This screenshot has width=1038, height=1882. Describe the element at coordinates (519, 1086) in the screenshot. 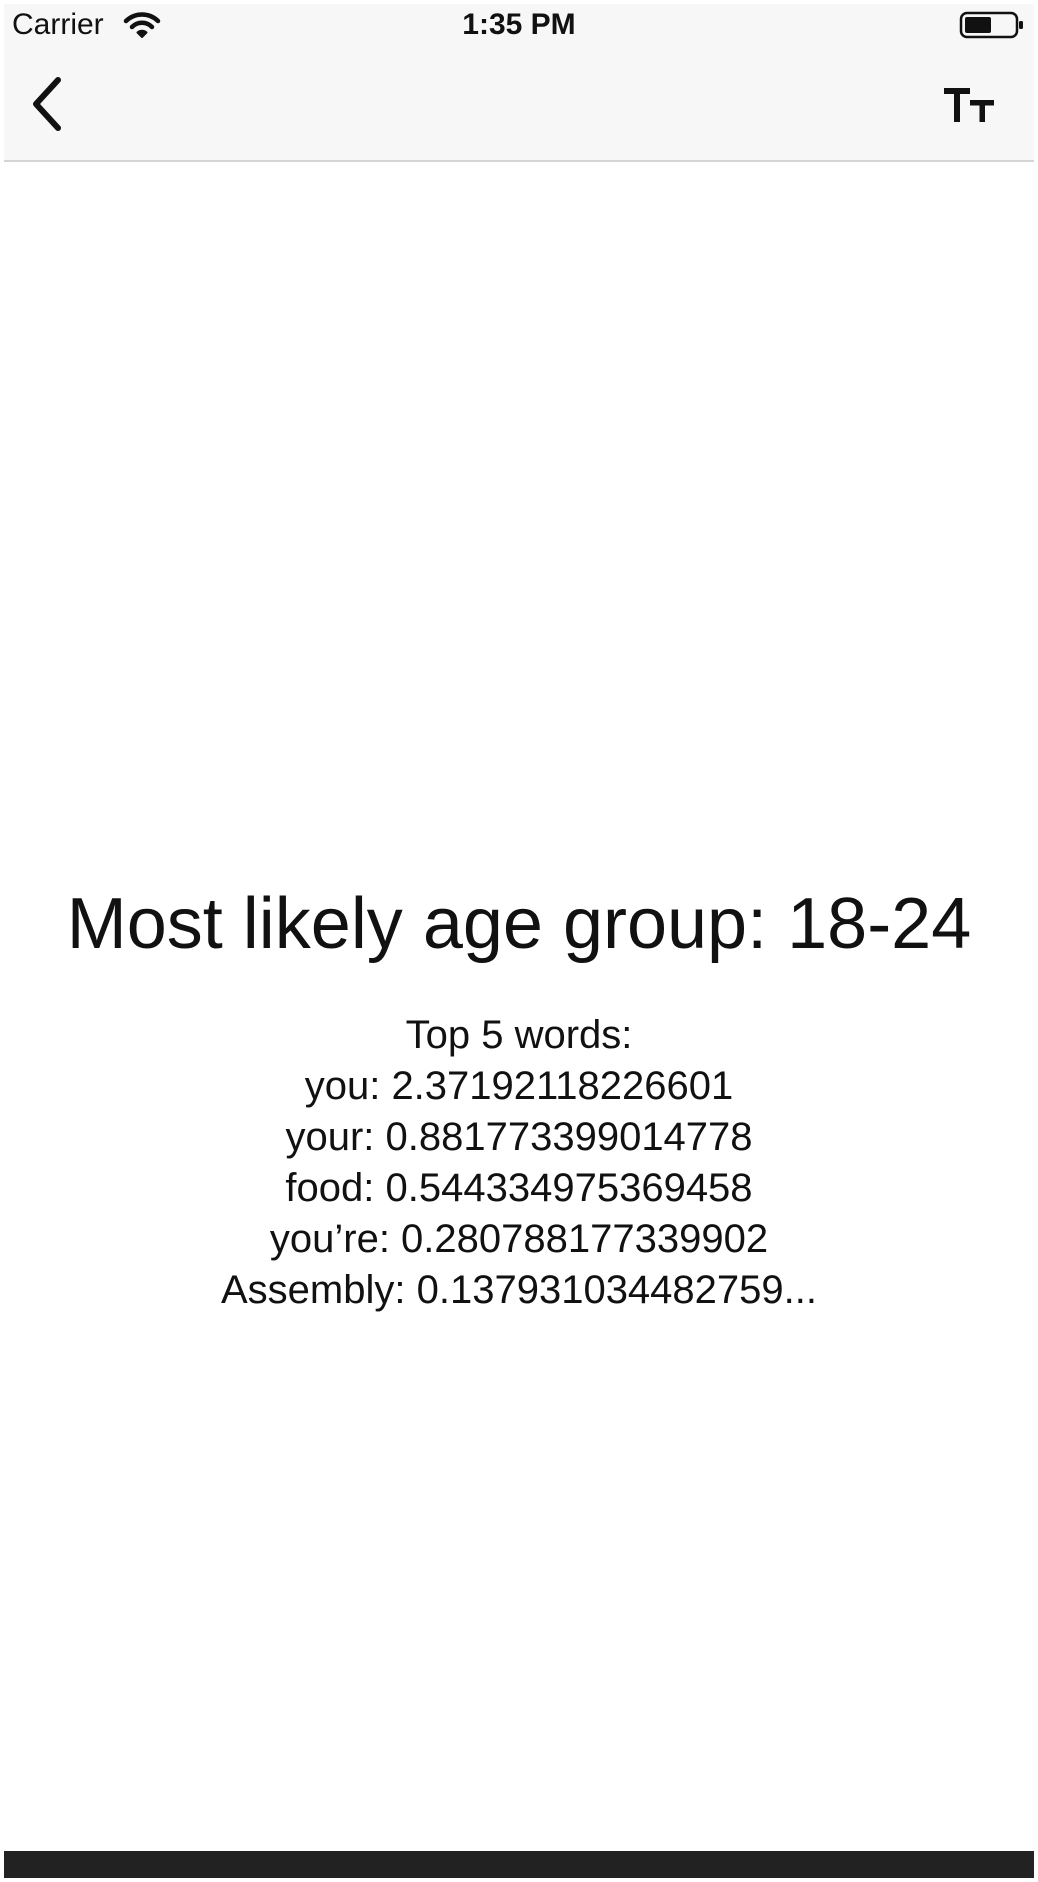

I see `list-item: you: 2.37192118226601` at that location.